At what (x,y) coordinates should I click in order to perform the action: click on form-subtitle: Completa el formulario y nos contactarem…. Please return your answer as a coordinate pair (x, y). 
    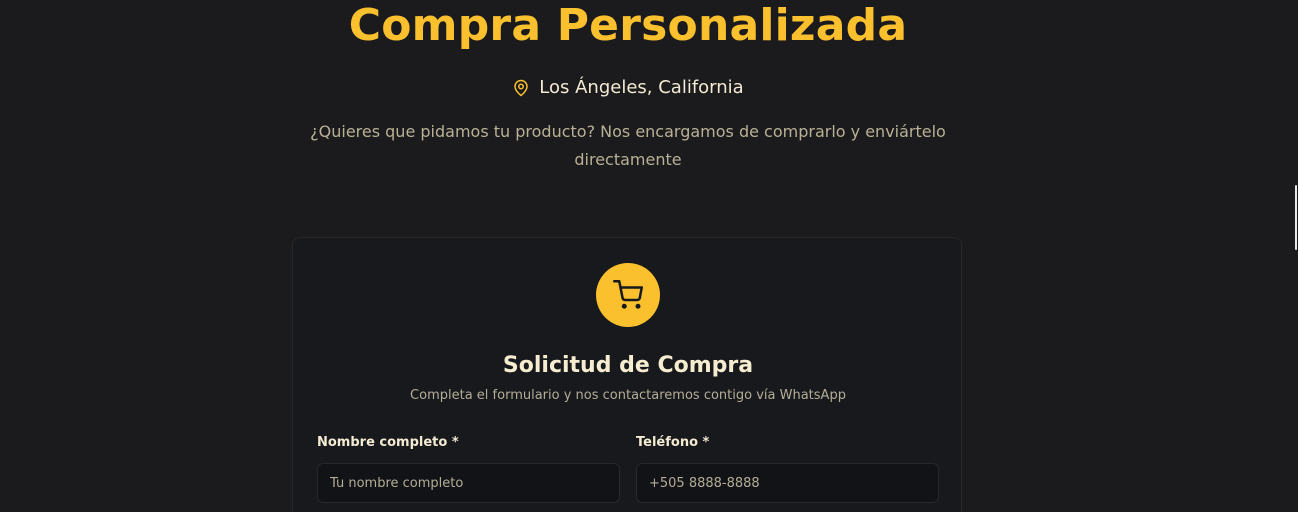
    Looking at the image, I should click on (628, 395).